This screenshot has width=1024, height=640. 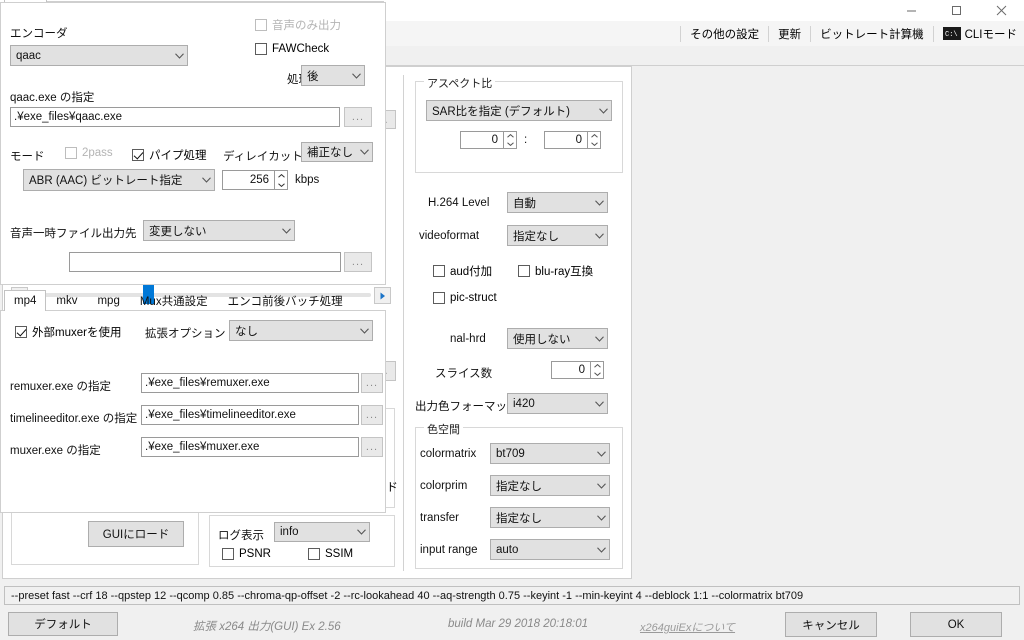 I want to click on tab-mux-common-settings: Mux共通設定, so click(x=174, y=300).